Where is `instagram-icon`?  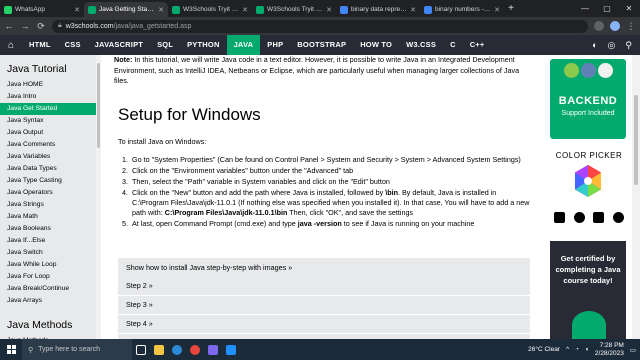 instagram-icon is located at coordinates (579, 217).